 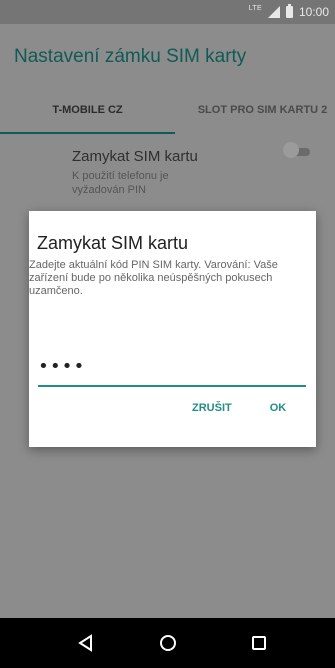 I want to click on tab-sim-slot-2: SLOT PRO SIM KARTU 2, so click(x=255, y=110).